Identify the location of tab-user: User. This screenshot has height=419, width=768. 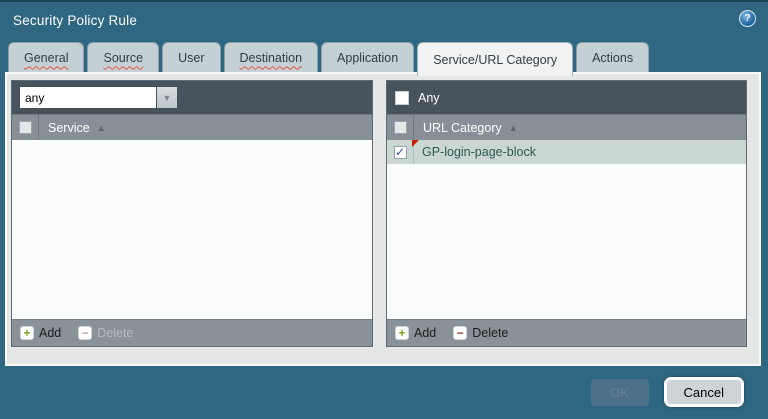
(191, 57).